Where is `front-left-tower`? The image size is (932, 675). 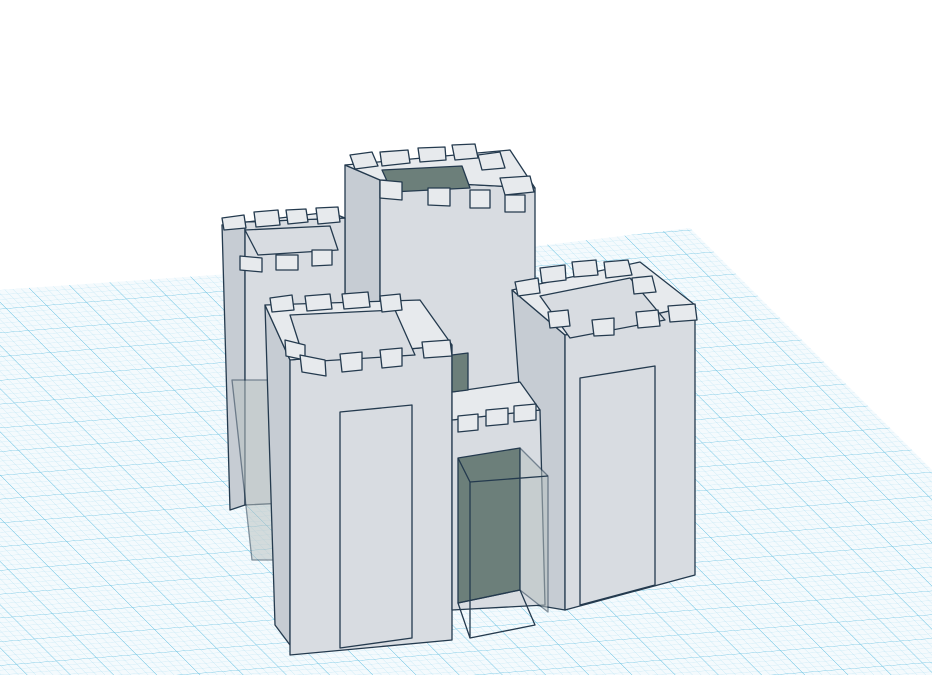 front-left-tower is located at coordinates (358, 473).